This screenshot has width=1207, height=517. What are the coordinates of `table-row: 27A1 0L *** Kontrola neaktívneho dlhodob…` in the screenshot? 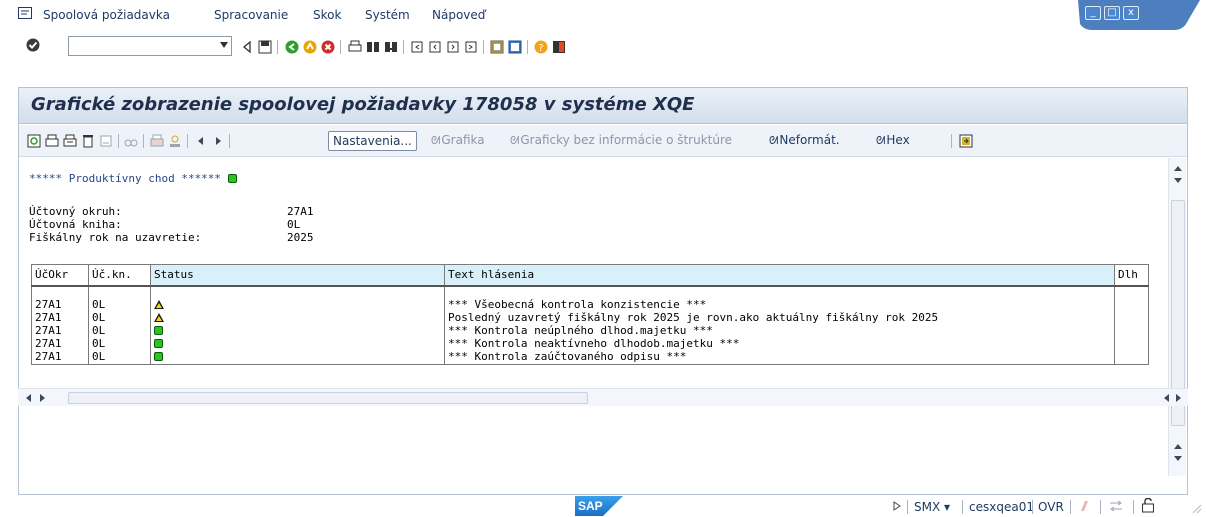 It's located at (590, 343).